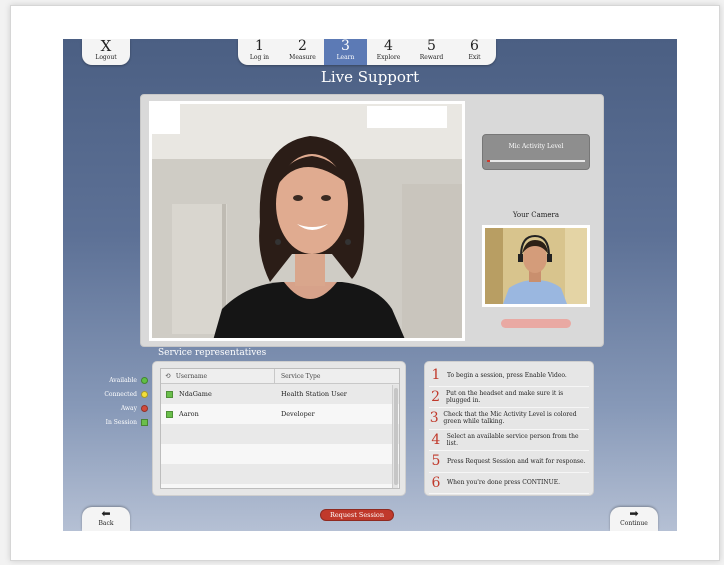 The height and width of the screenshot is (565, 724). Describe the element at coordinates (434, 418) in the screenshot. I see `instruction-number: 3` at that location.